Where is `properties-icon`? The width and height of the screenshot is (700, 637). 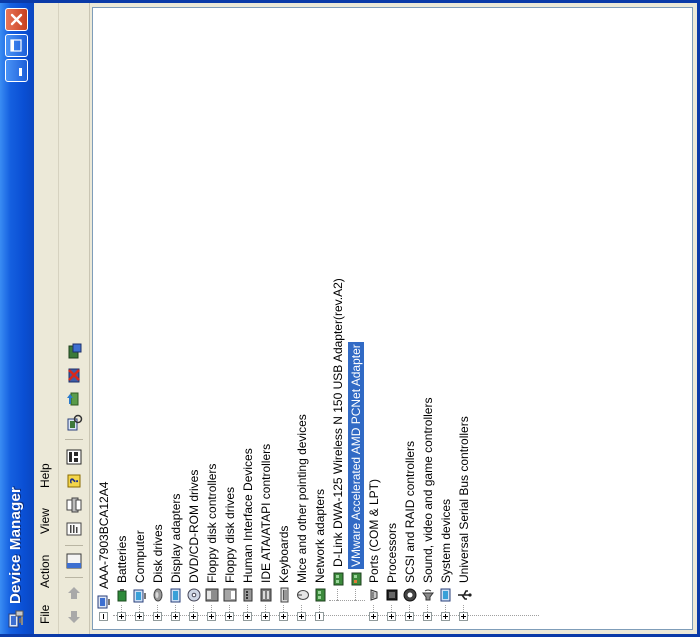 properties-icon is located at coordinates (74, 529).